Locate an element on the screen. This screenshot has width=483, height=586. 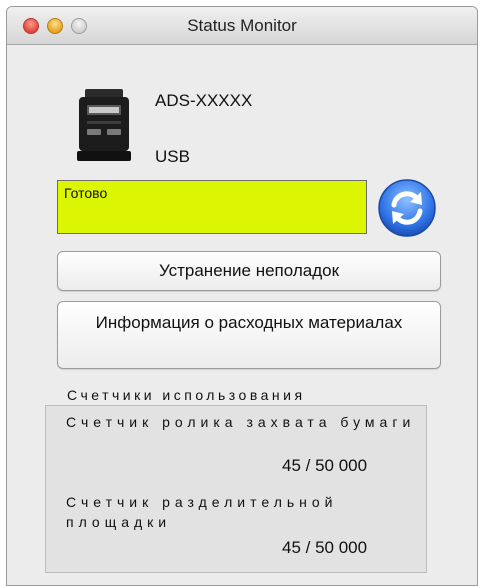
window-title: Status Monitor is located at coordinates (242, 25).